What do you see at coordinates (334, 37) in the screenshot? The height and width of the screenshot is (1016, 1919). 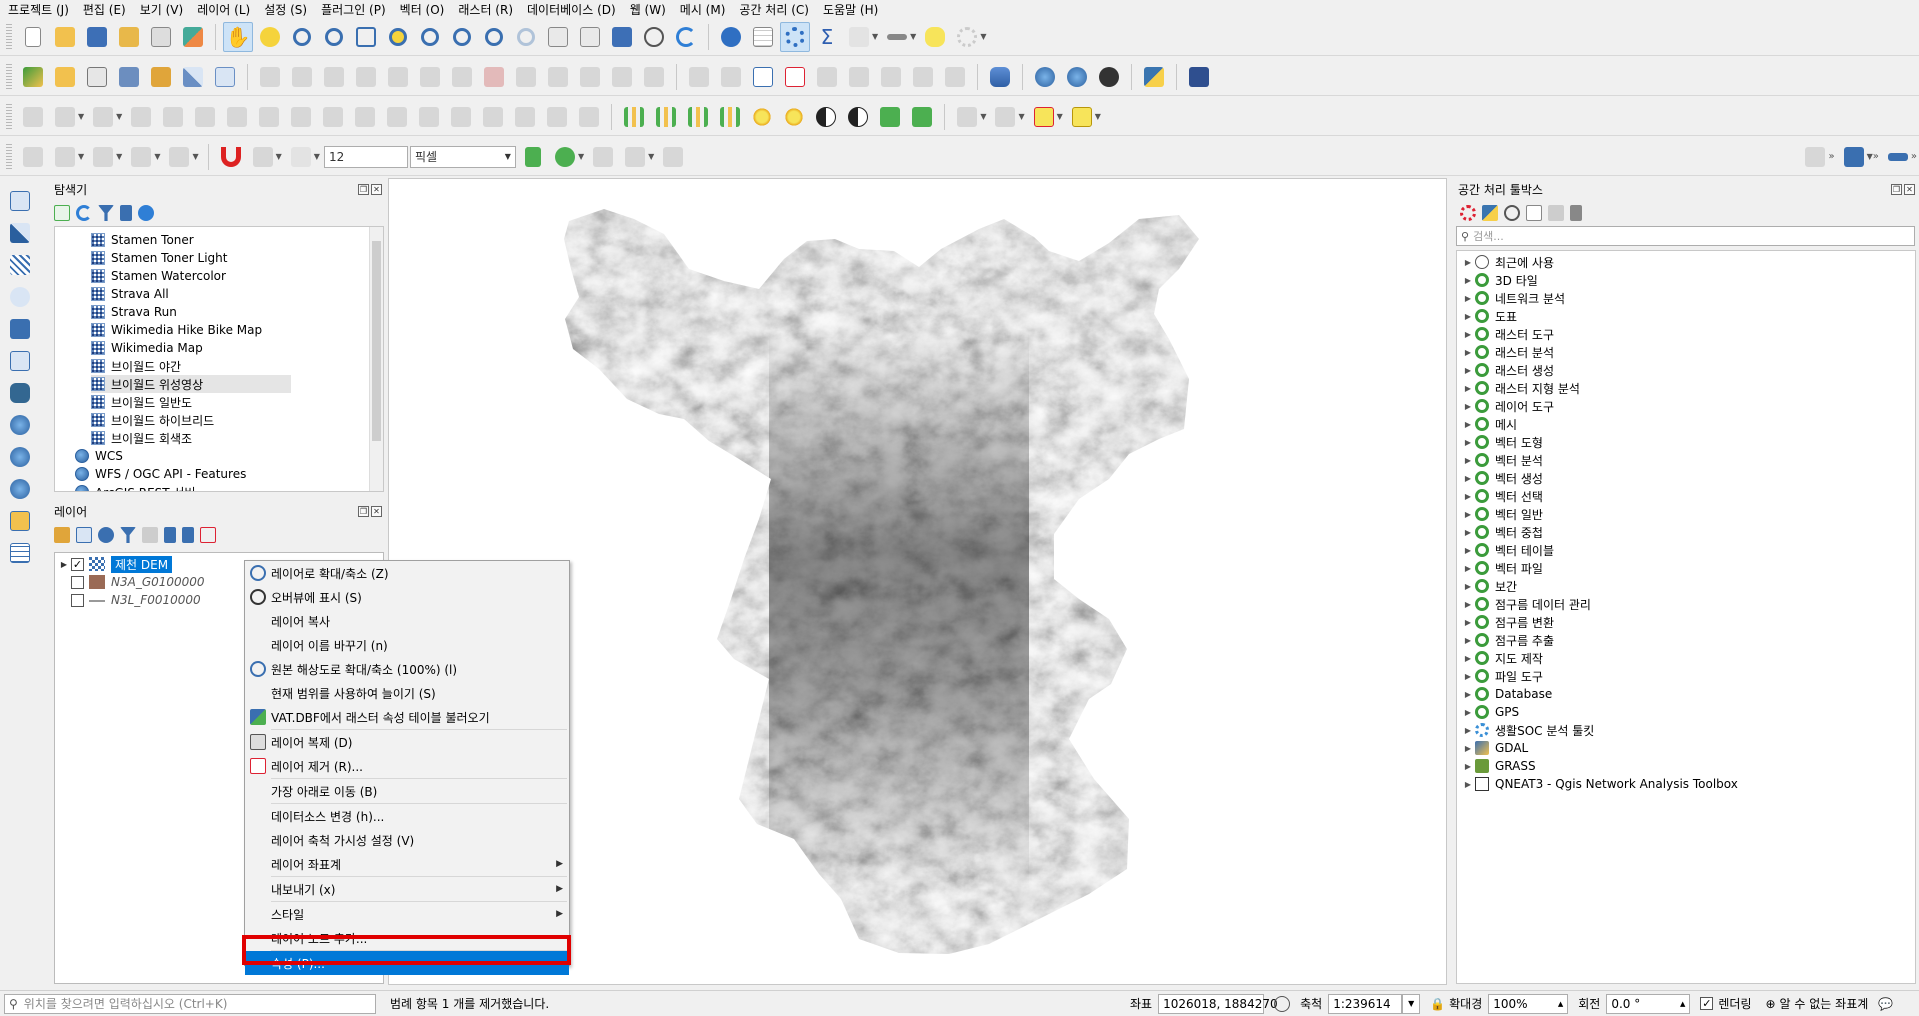 I see `zoom-out-button` at bounding box center [334, 37].